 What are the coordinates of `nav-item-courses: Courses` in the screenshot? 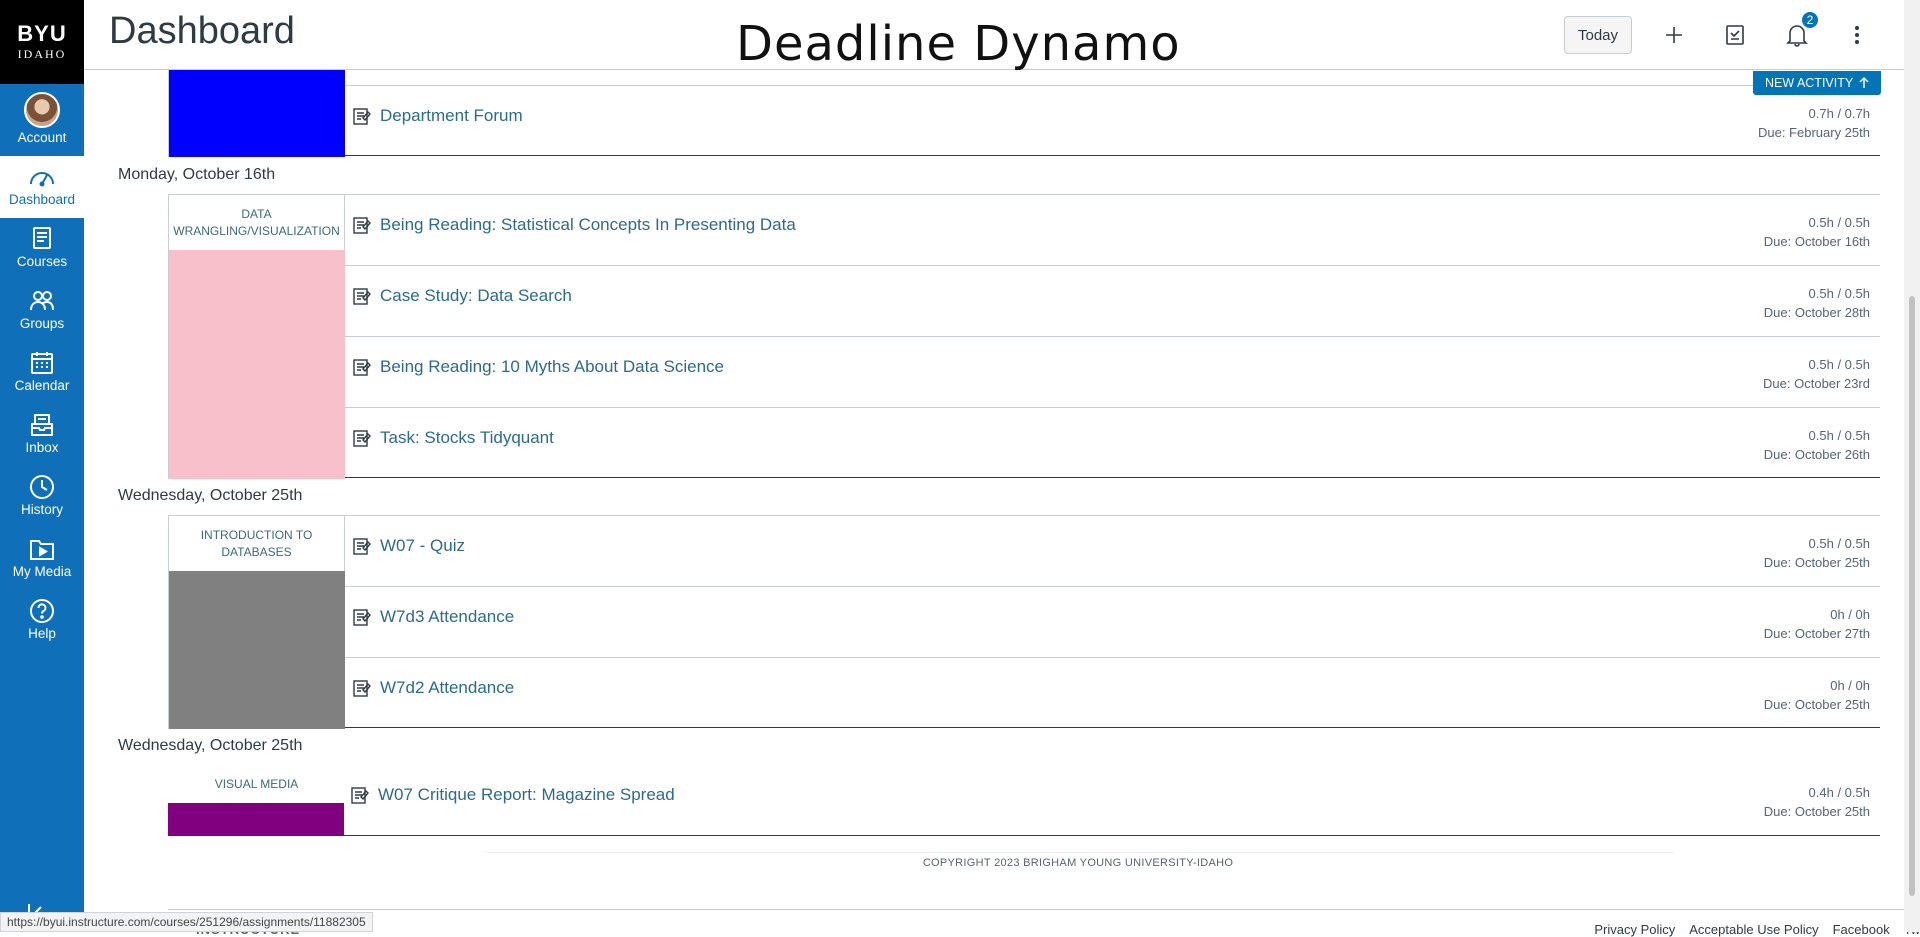 It's located at (42, 249).